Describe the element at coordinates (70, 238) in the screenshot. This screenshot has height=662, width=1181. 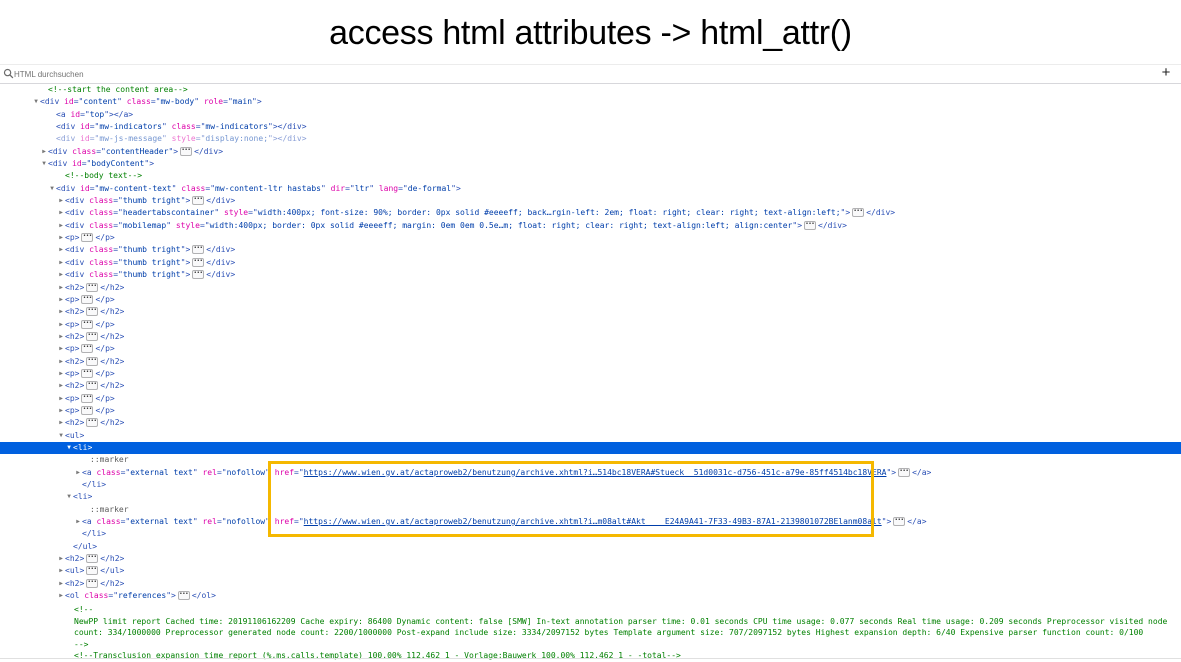
I see `tag-name: <p` at that location.